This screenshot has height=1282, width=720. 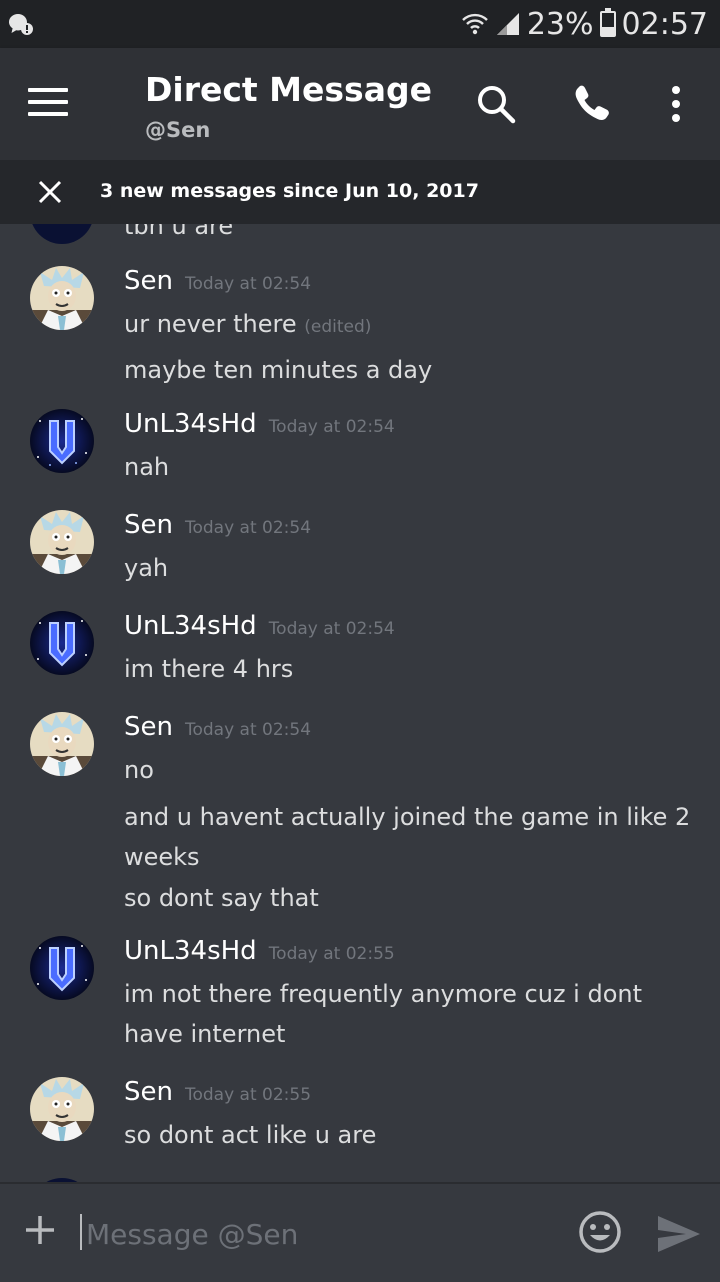 I want to click on search-icon, so click(x=496, y=104).